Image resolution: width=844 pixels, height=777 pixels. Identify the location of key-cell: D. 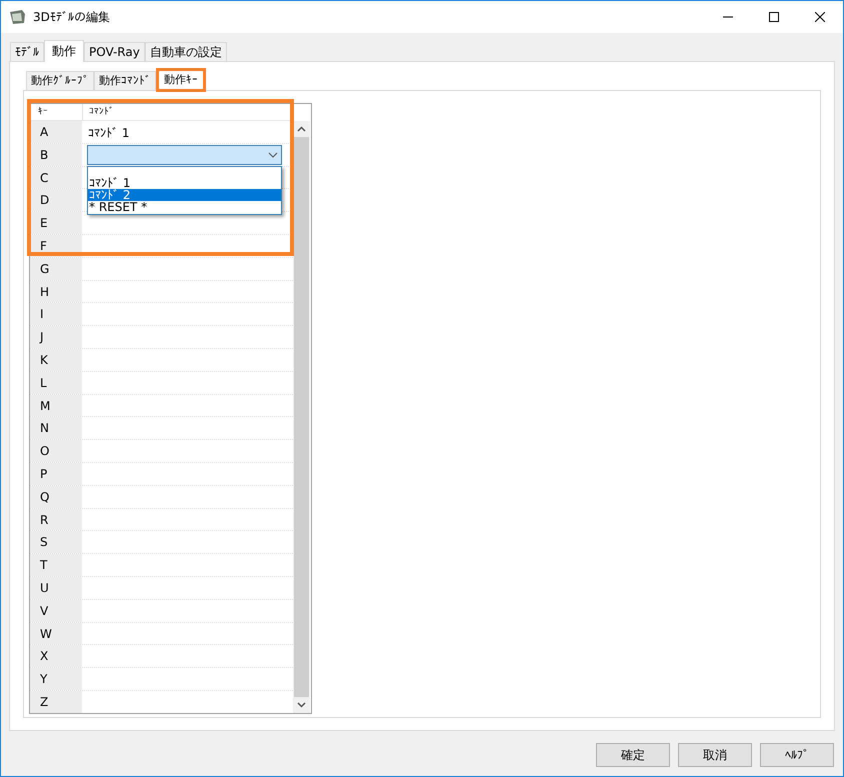
(56, 200).